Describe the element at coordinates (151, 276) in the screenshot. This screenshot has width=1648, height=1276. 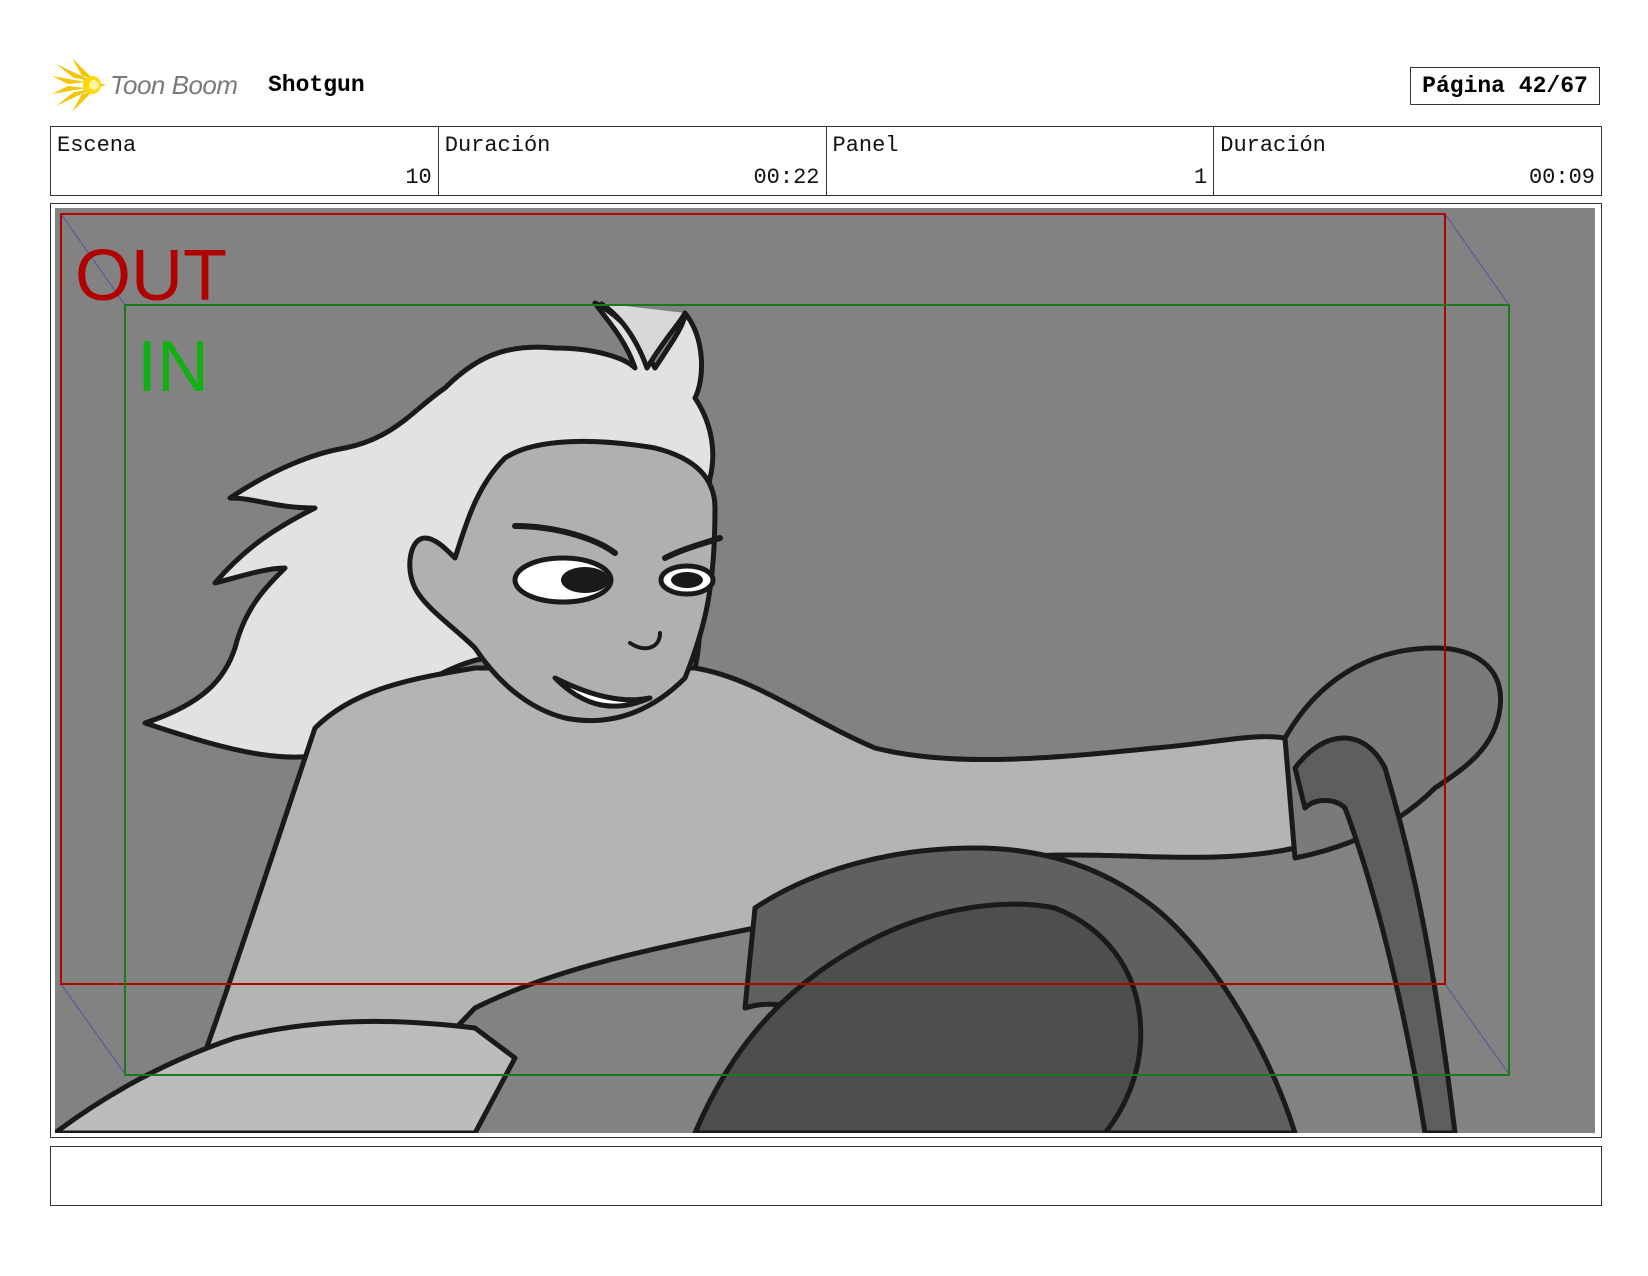
I see `out-label: OUT` at that location.